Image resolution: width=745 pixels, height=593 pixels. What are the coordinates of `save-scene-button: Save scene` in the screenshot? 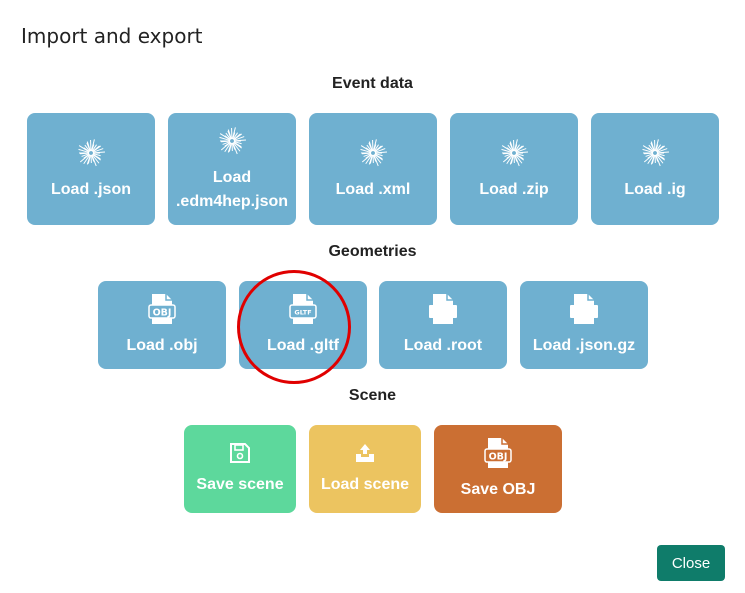 It's located at (240, 469).